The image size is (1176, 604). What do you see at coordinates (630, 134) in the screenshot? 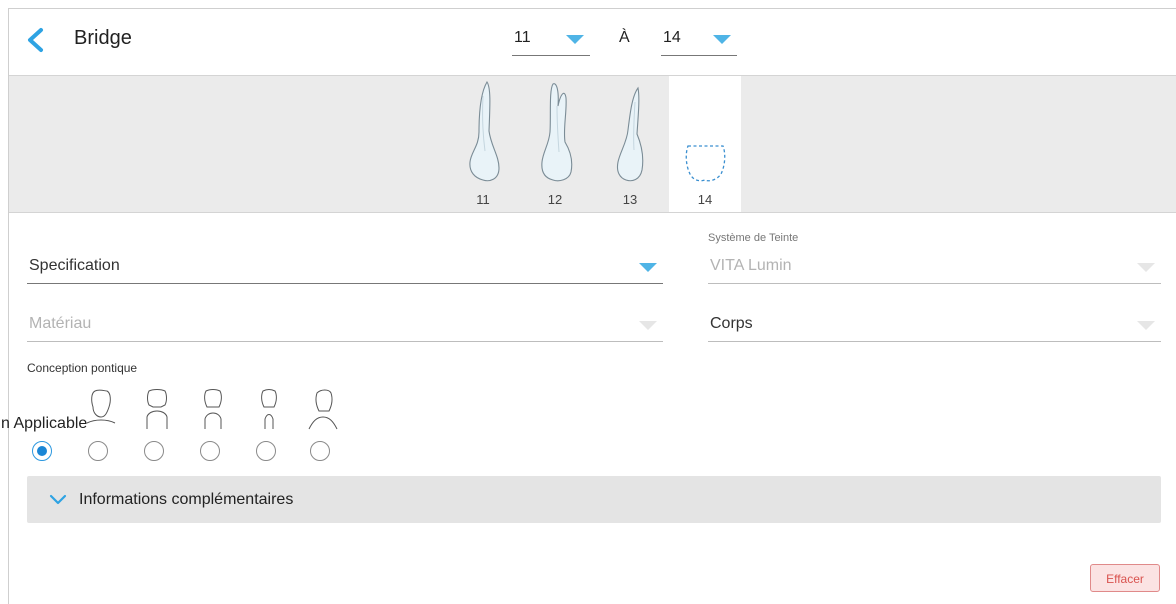
I see `canine-tooth-icon` at bounding box center [630, 134].